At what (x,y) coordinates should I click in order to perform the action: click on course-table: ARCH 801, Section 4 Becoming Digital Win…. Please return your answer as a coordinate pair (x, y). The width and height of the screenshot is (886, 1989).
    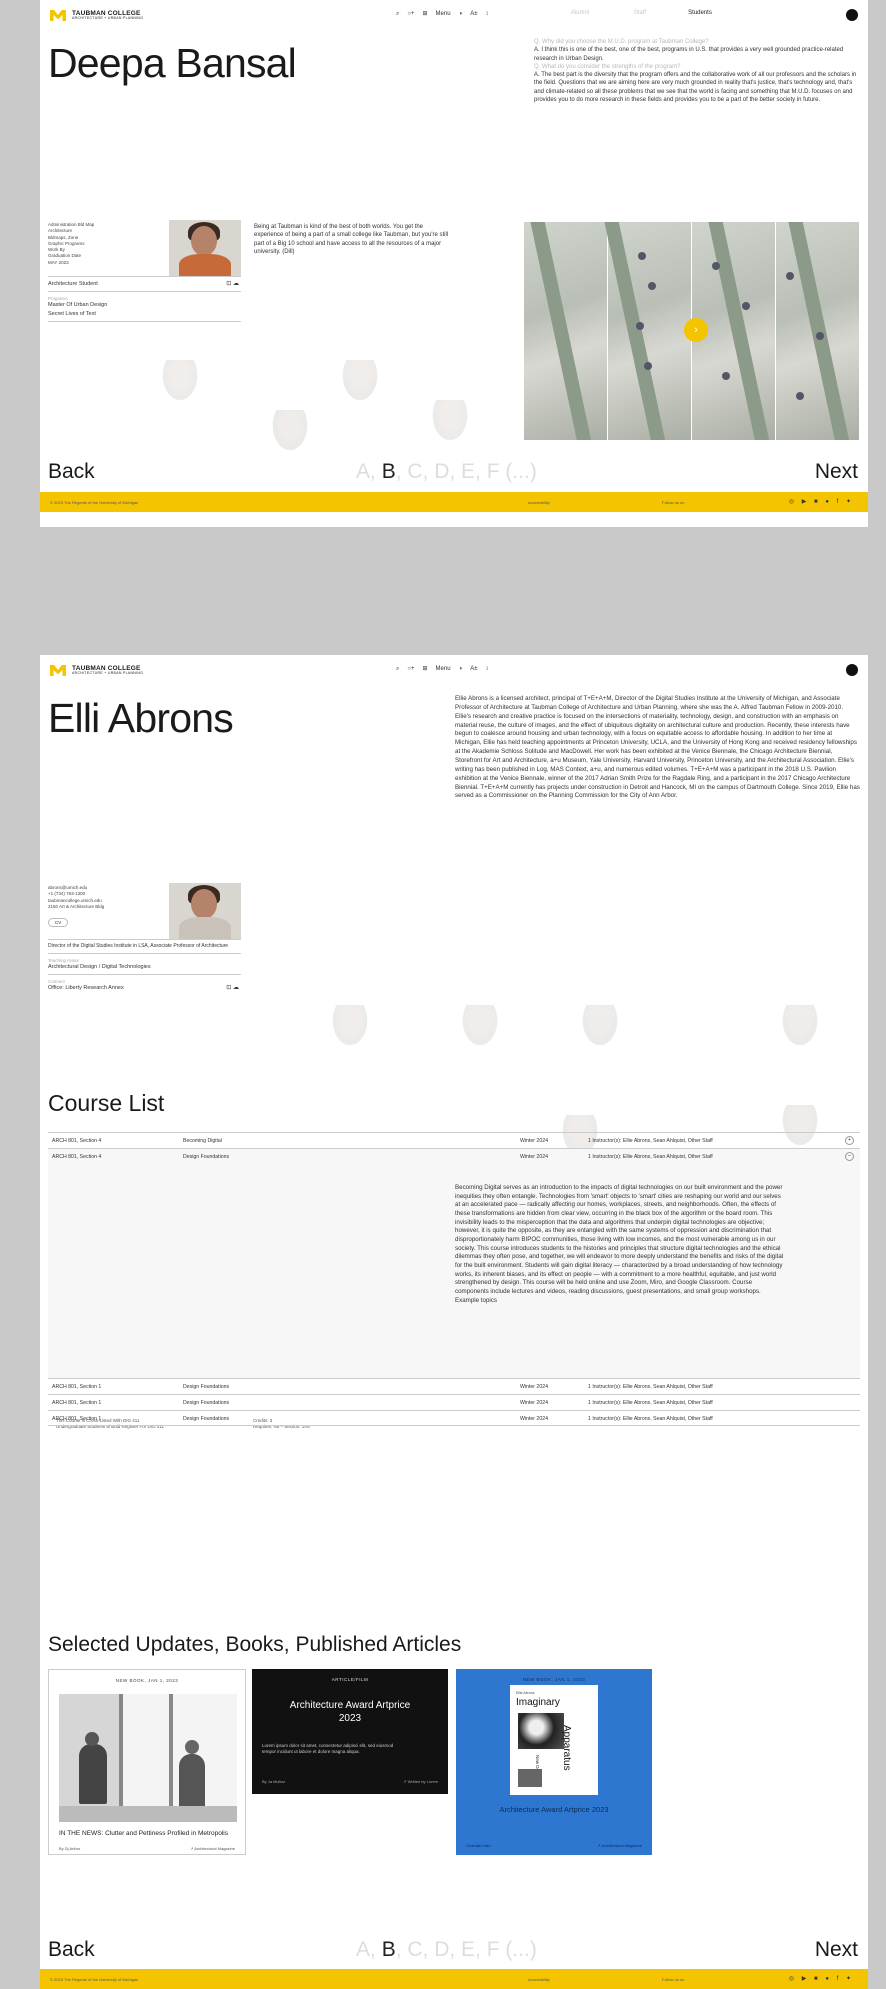
    Looking at the image, I should click on (454, 1280).